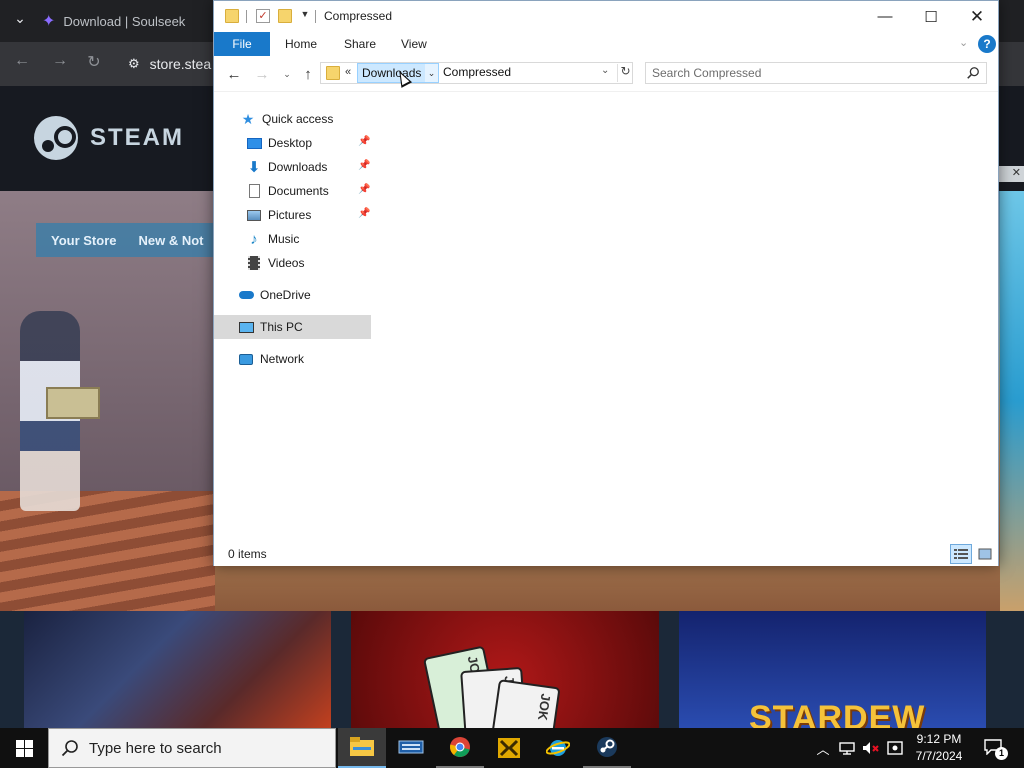  I want to click on windows-start-icon, so click(24, 748).